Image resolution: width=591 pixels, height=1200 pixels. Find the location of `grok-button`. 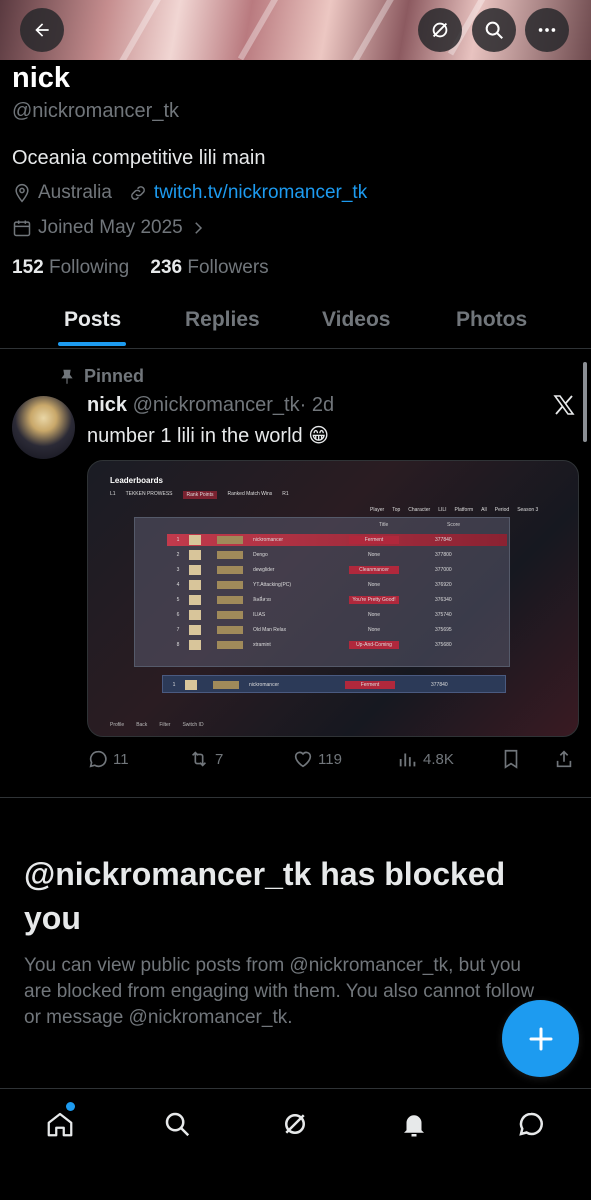

grok-button is located at coordinates (440, 30).